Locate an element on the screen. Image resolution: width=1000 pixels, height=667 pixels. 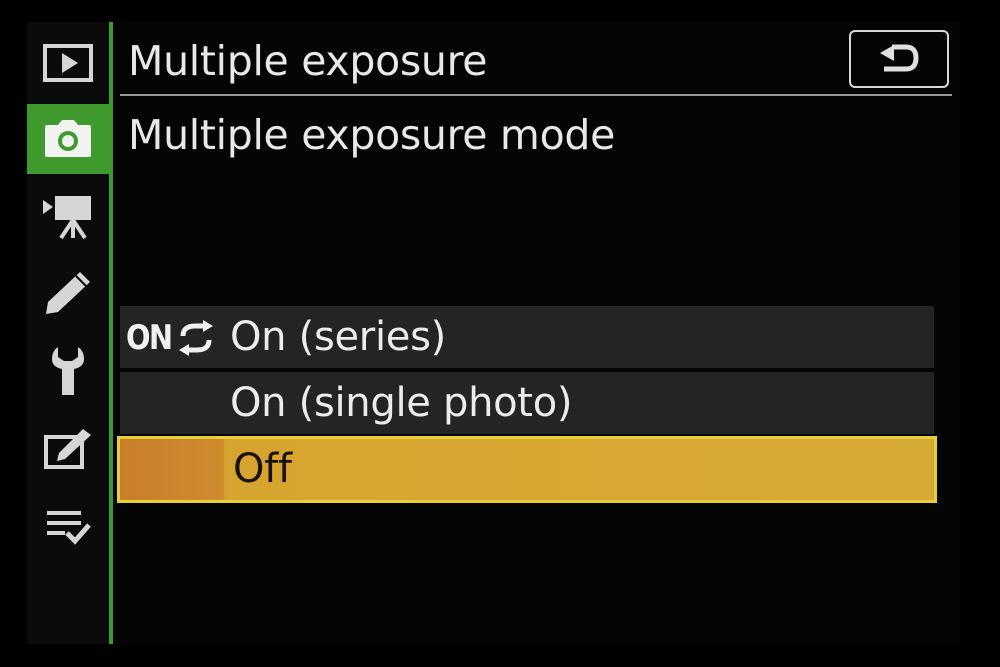
pencil-icon is located at coordinates (68, 293).